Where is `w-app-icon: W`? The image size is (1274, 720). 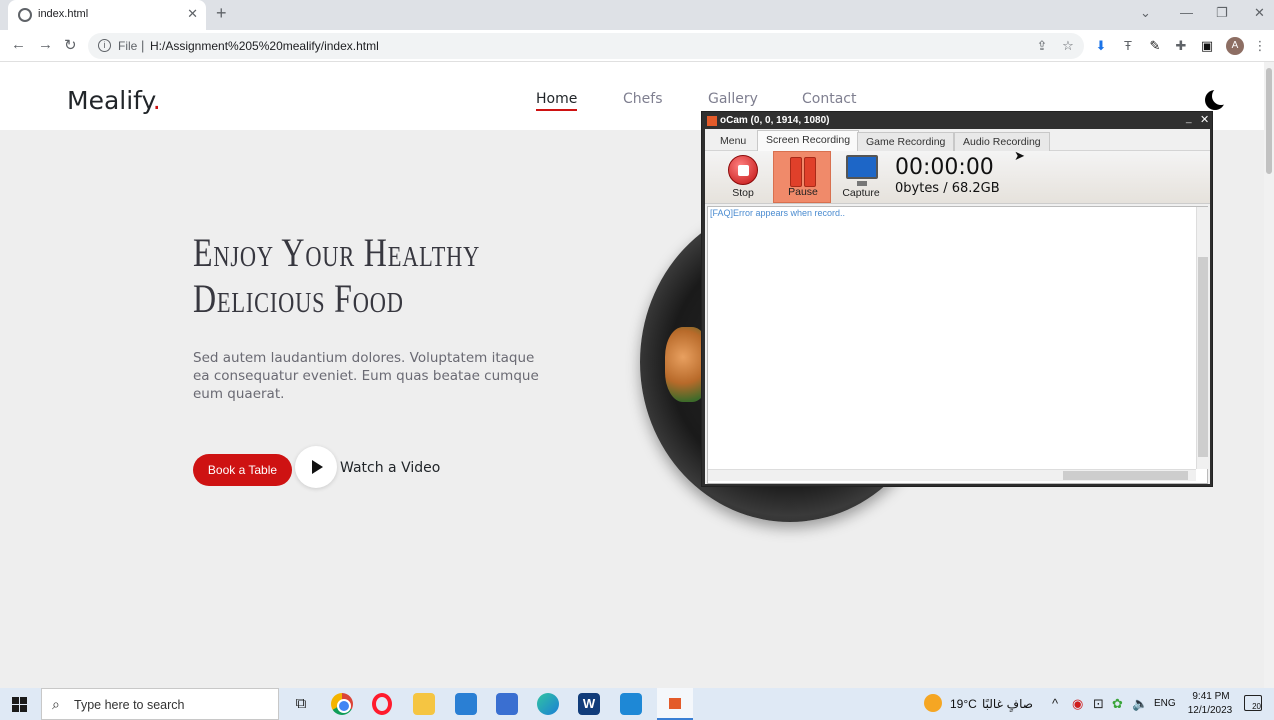
w-app-icon: W is located at coordinates (589, 704).